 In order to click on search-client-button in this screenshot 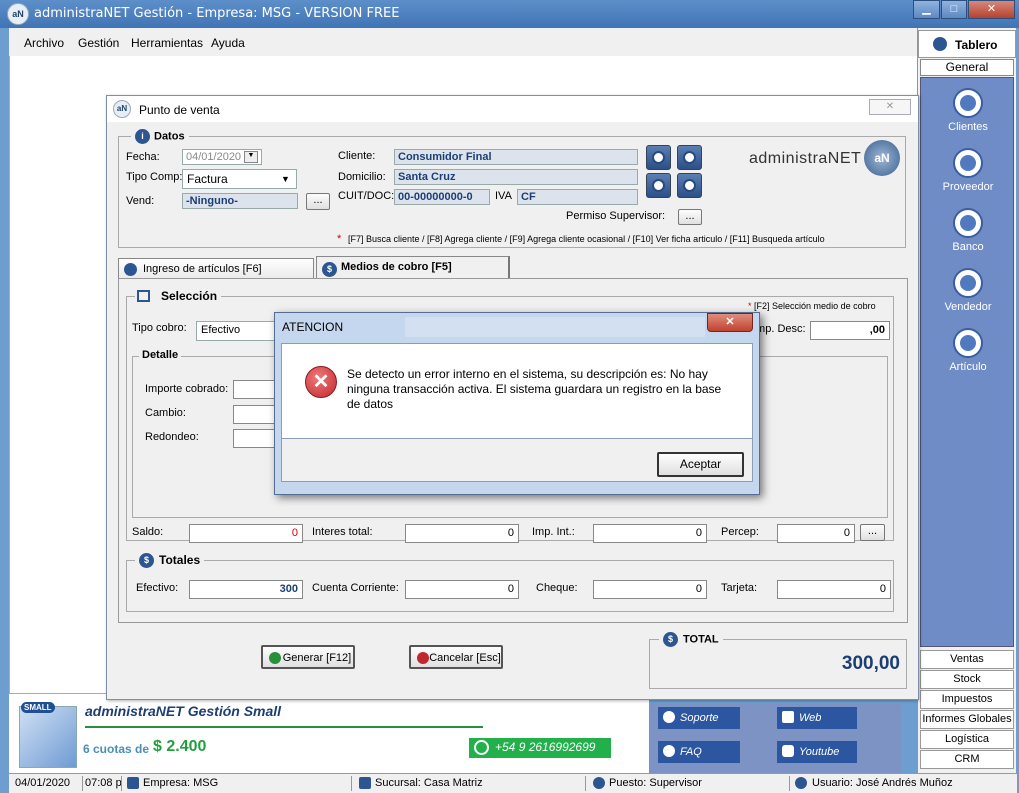, I will do `click(658, 157)`.